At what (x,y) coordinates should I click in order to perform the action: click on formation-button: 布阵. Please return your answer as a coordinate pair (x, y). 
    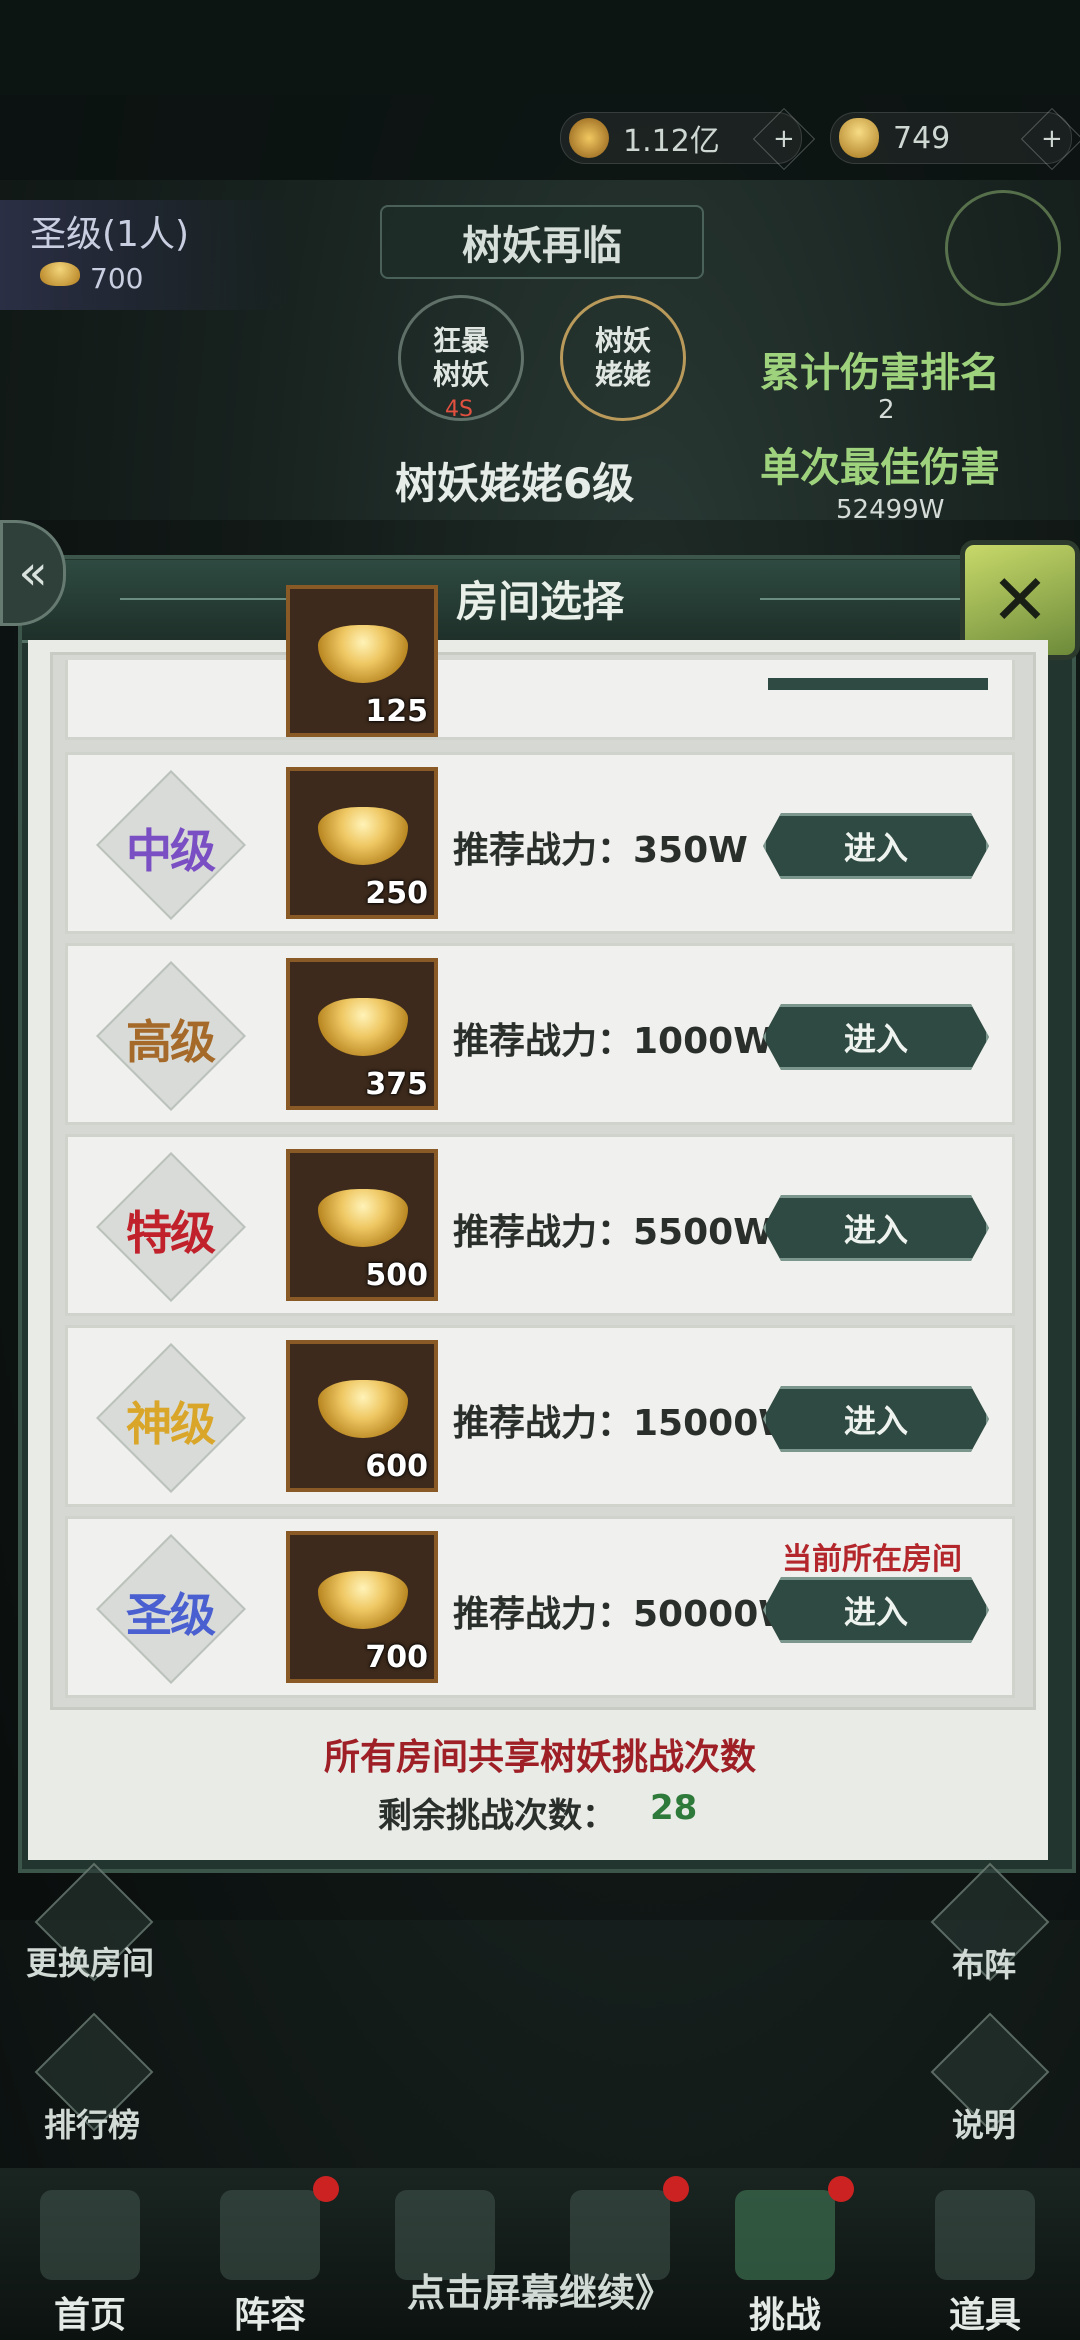
    Looking at the image, I should click on (984, 1963).